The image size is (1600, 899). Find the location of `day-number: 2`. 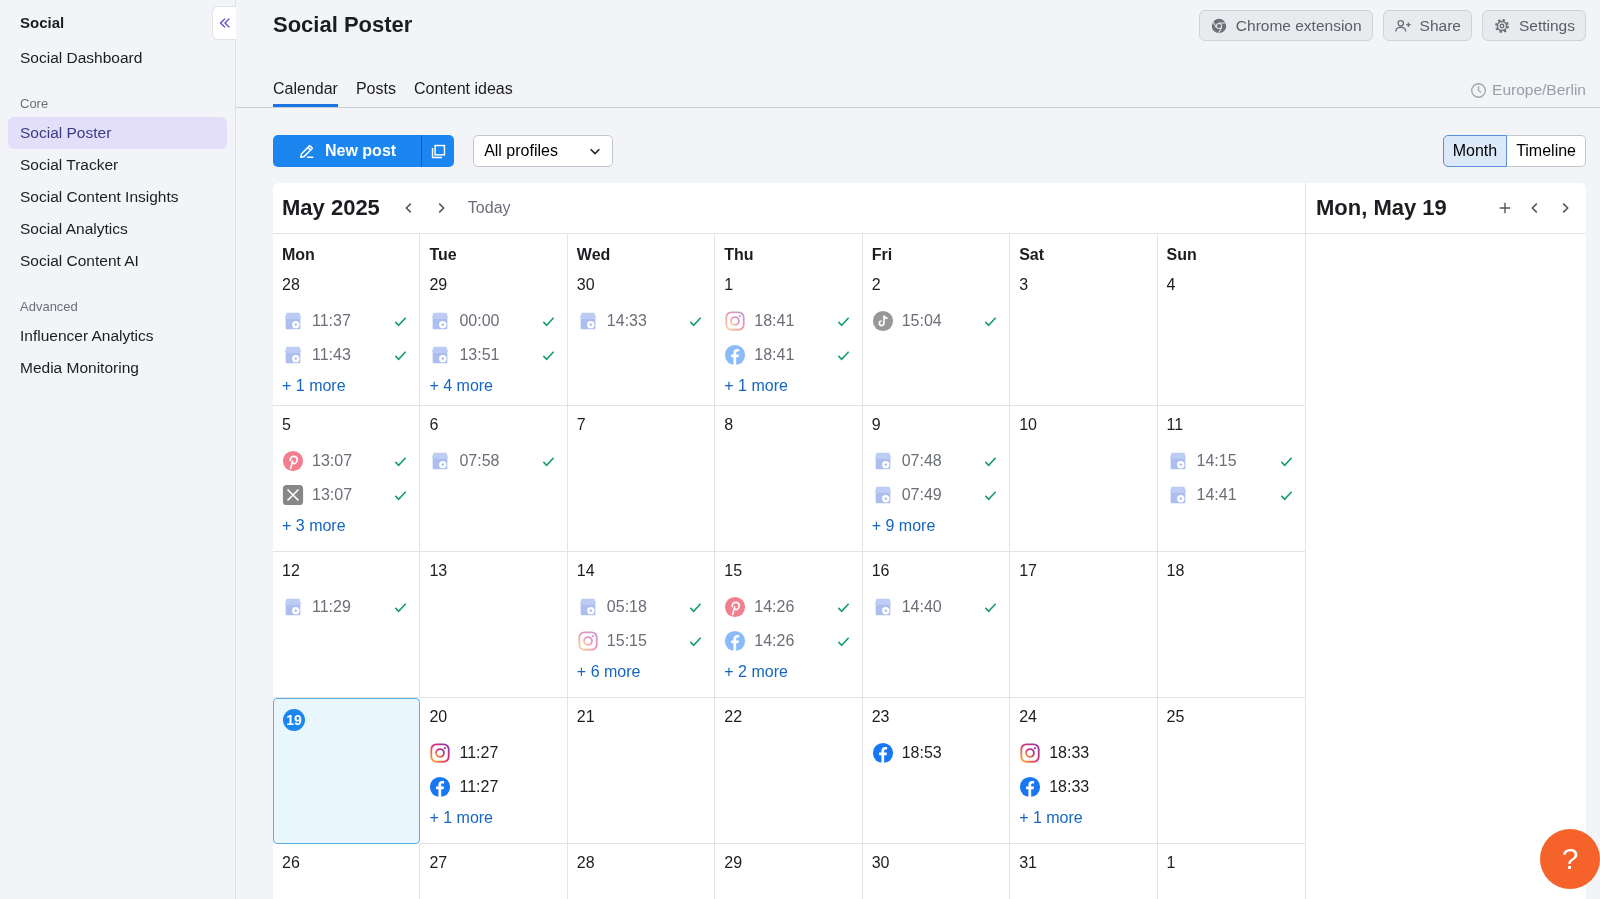

day-number: 2 is located at coordinates (876, 285).